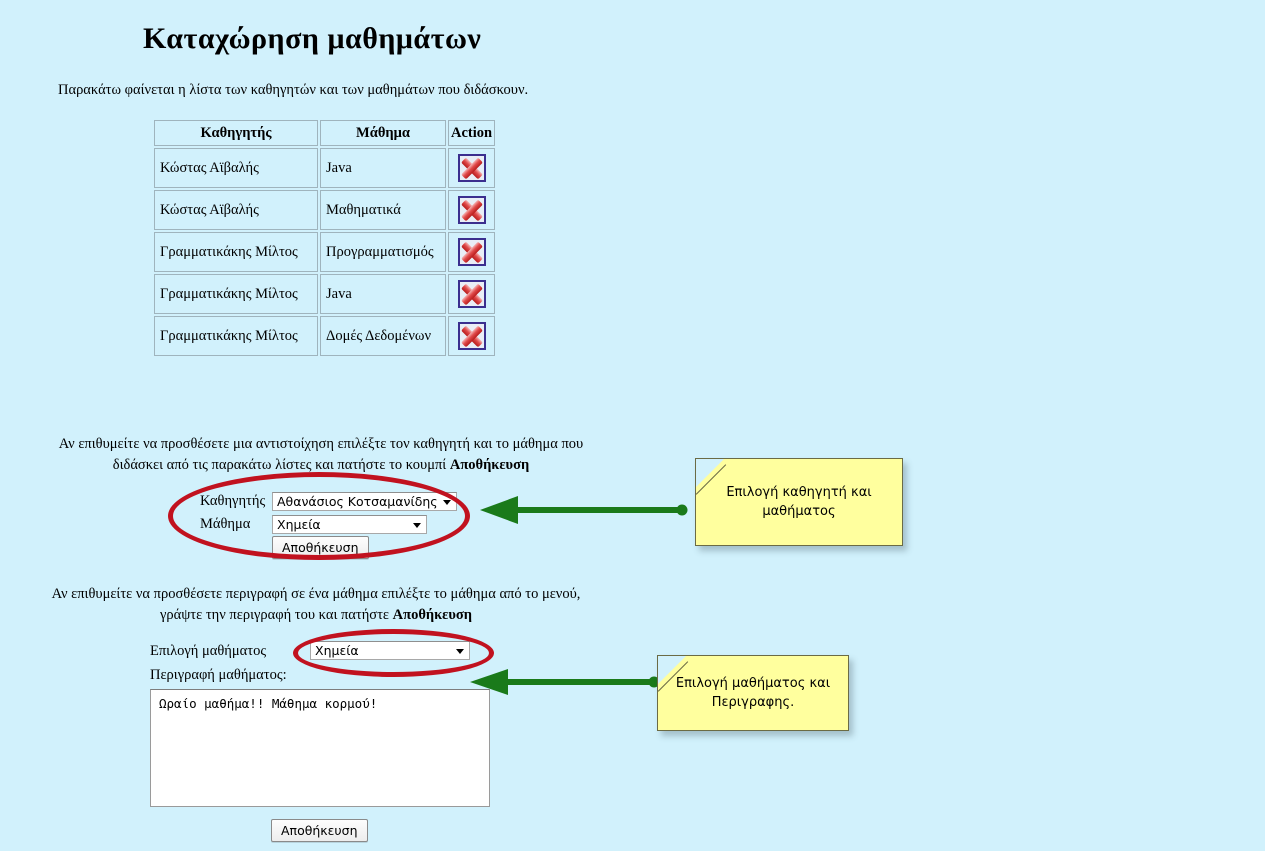 This screenshot has height=851, width=1265. I want to click on cell-course: Προγραμματισμός, so click(383, 252).